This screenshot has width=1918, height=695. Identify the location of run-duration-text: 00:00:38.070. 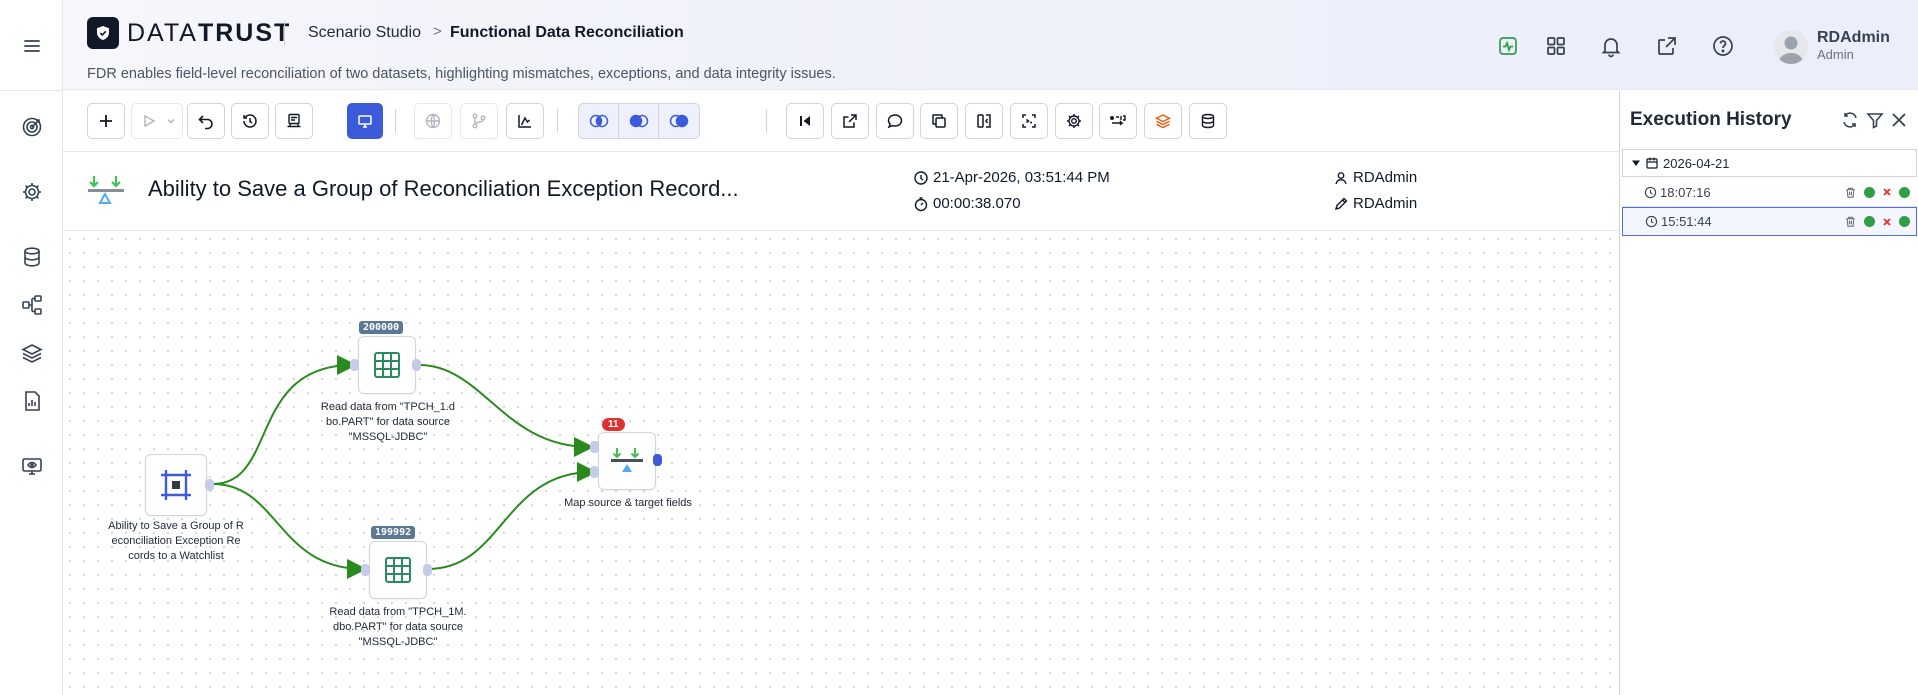
(977, 203).